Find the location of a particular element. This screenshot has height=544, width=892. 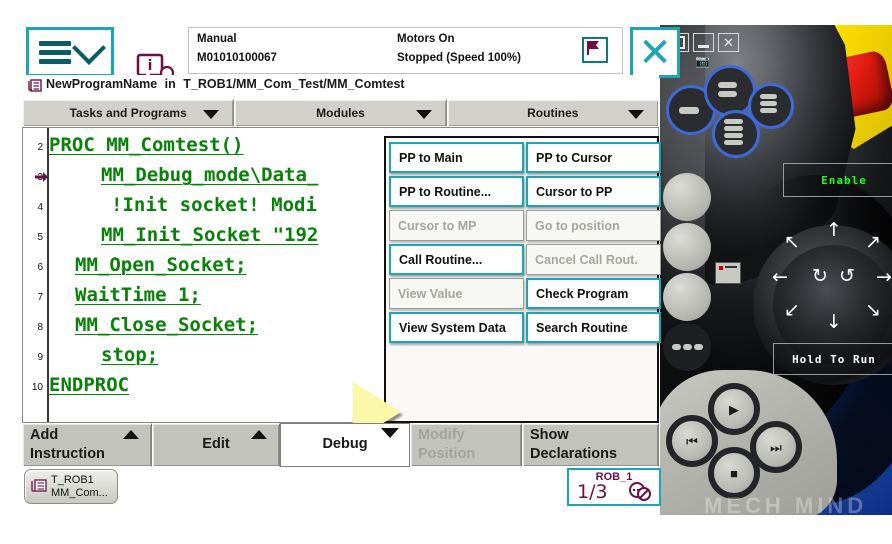

tab-modules: Modules is located at coordinates (340, 113).